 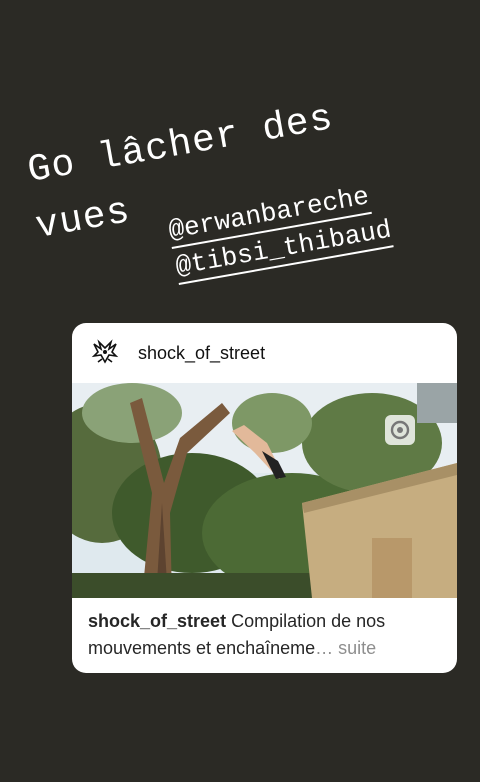 What do you see at coordinates (400, 430) in the screenshot?
I see `video-icon` at bounding box center [400, 430].